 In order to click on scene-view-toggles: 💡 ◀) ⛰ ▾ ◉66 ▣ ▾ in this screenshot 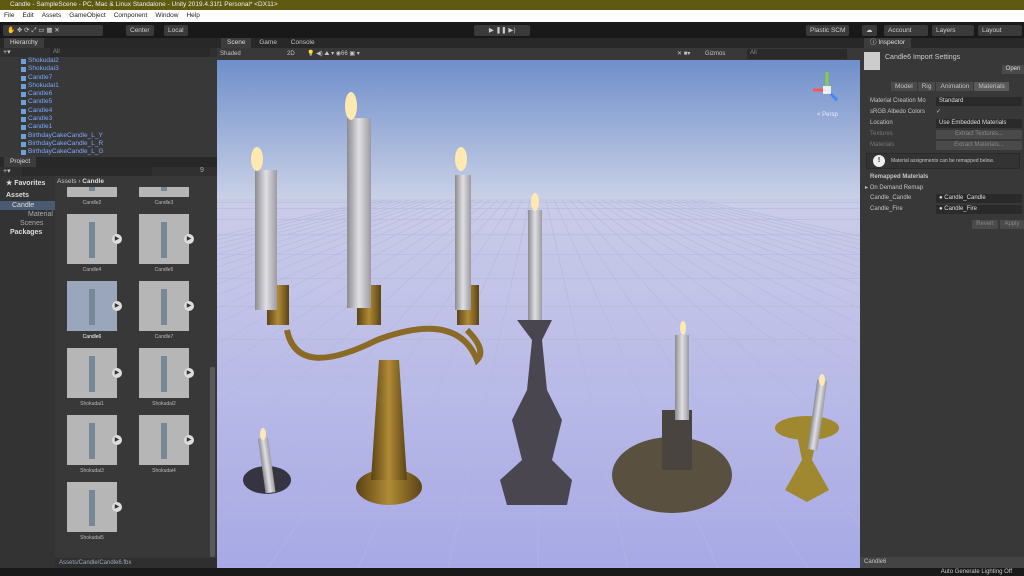, I will do `click(333, 54)`.